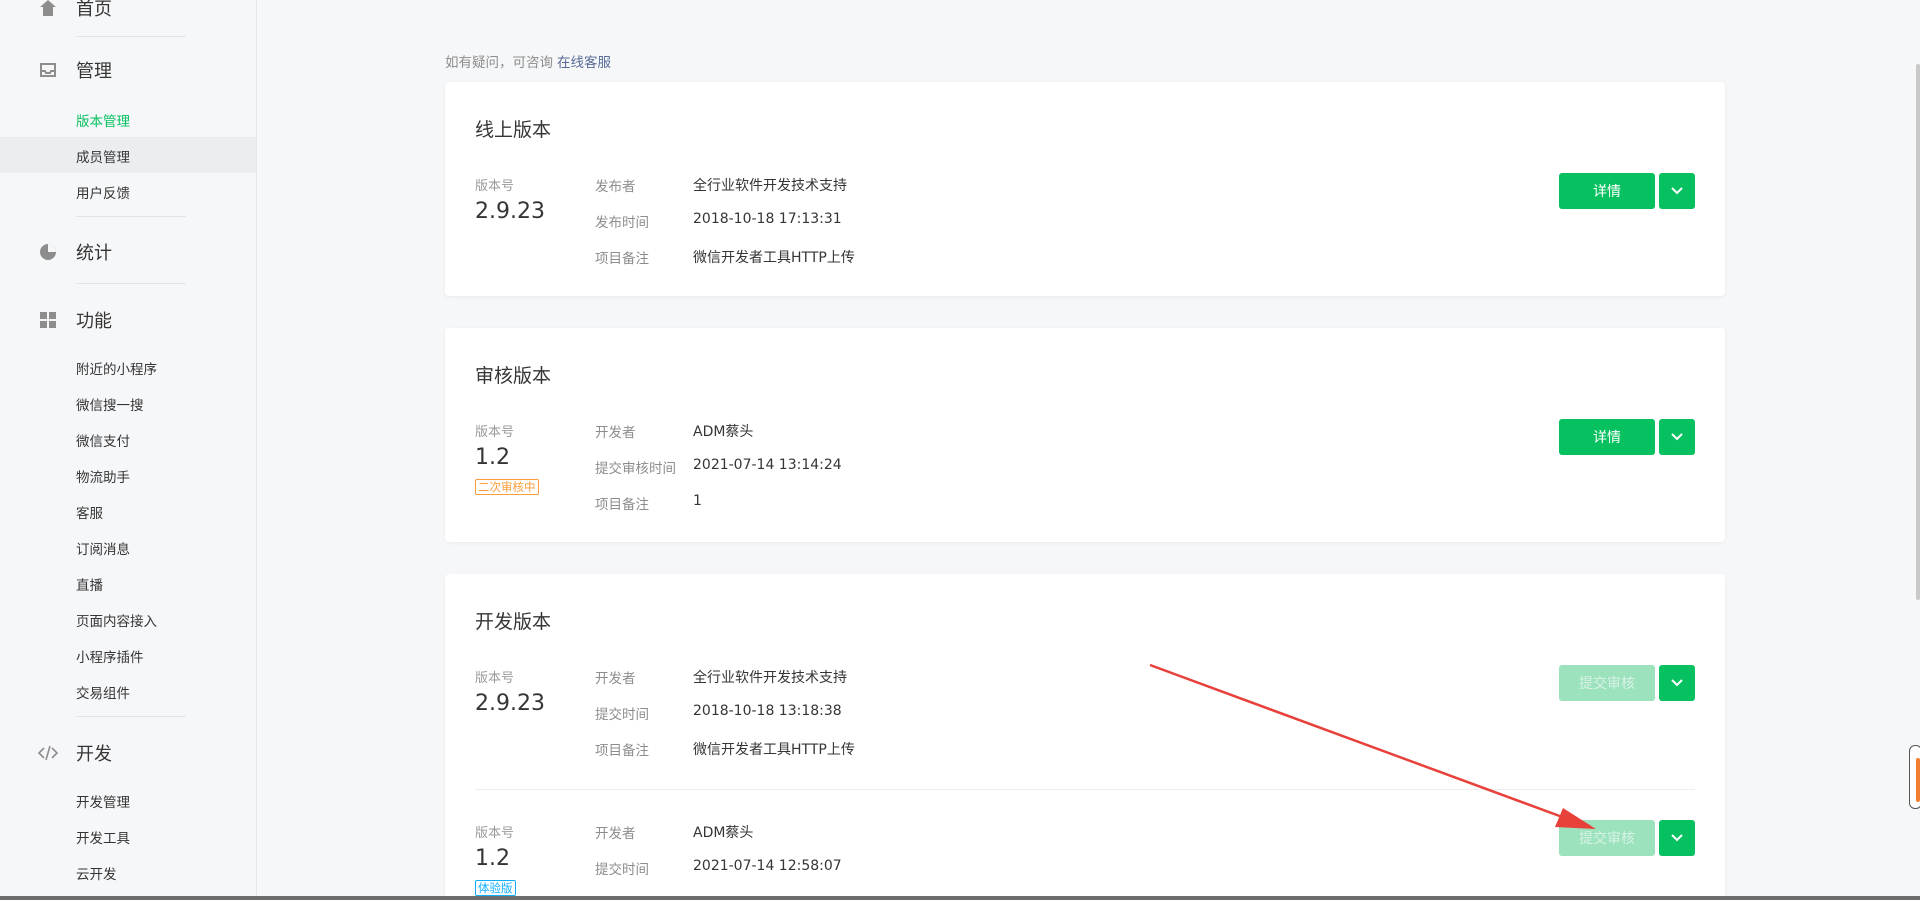 This screenshot has width=1920, height=900. Describe the element at coordinates (103, 548) in the screenshot. I see `sidebar-item-subscribe-message: 订阅消息` at that location.